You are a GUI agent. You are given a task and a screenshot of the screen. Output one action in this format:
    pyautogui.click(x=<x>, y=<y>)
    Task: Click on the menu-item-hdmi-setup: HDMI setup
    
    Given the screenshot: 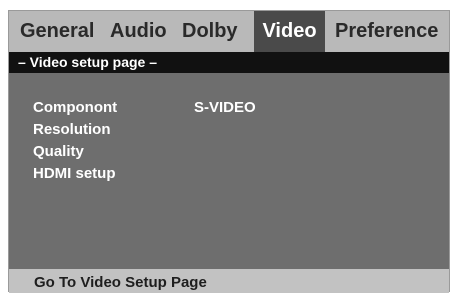 What is the action you would take?
    pyautogui.click(x=74, y=173)
    